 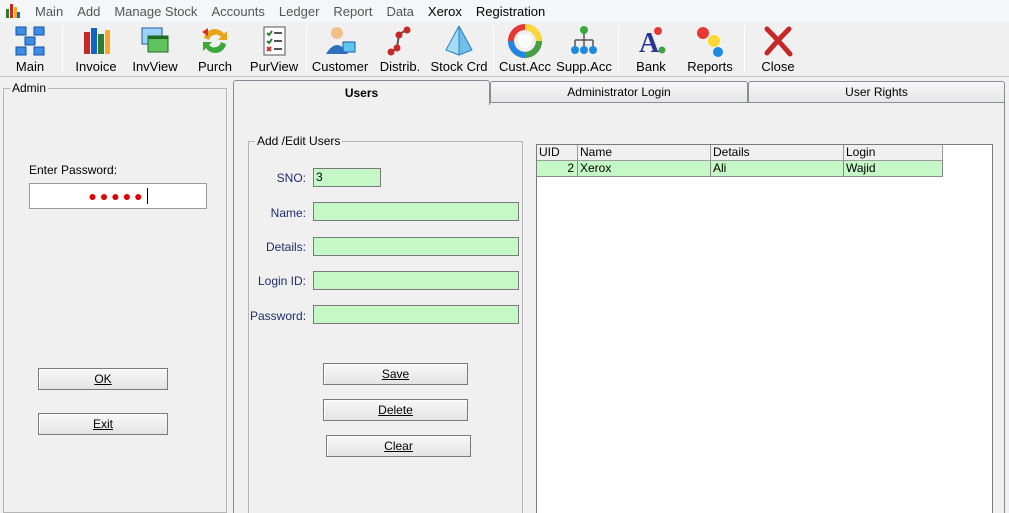 I want to click on toolbar-purview-button: PurView, so click(x=274, y=48).